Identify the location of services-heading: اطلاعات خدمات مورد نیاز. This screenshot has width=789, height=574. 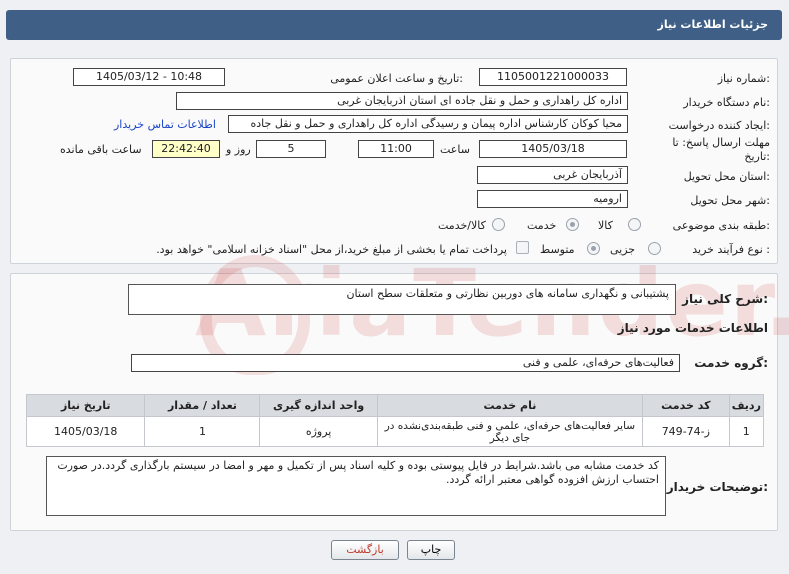
(692, 328).